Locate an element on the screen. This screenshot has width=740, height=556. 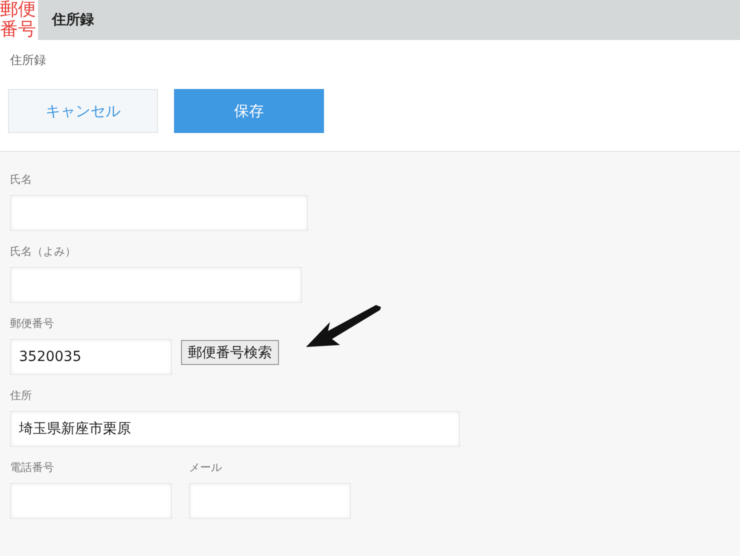
arrow-icon is located at coordinates (344, 327).